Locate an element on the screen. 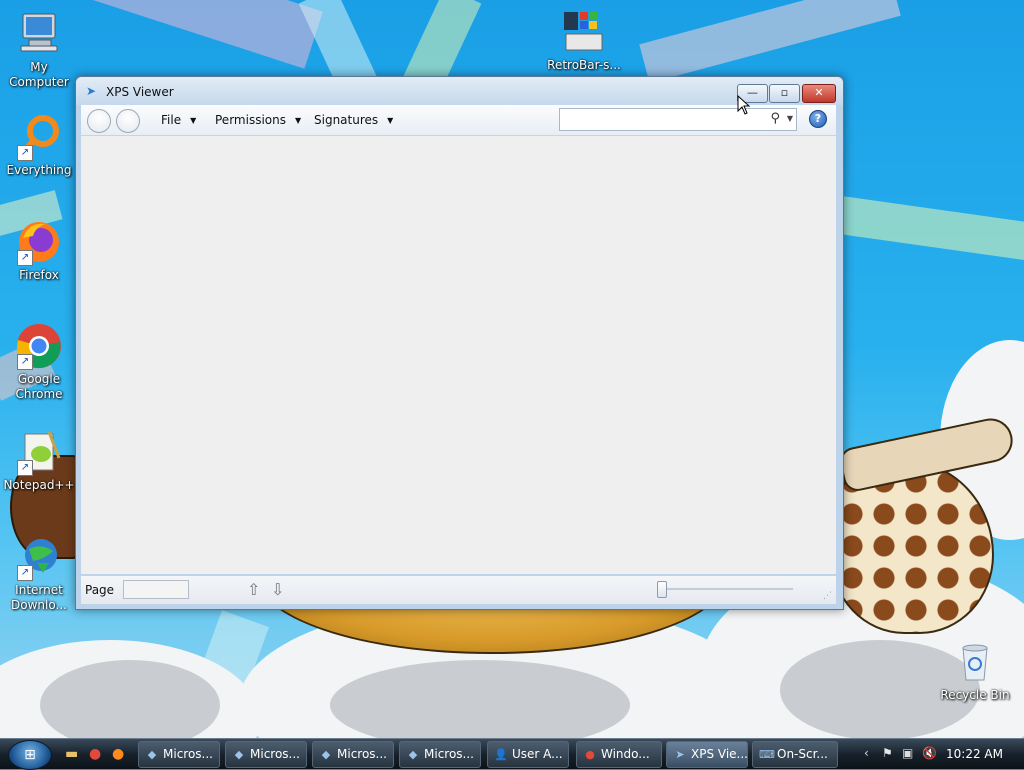  desktop-icon-recycle-bin: Recycle Bin is located at coordinates (975, 670).